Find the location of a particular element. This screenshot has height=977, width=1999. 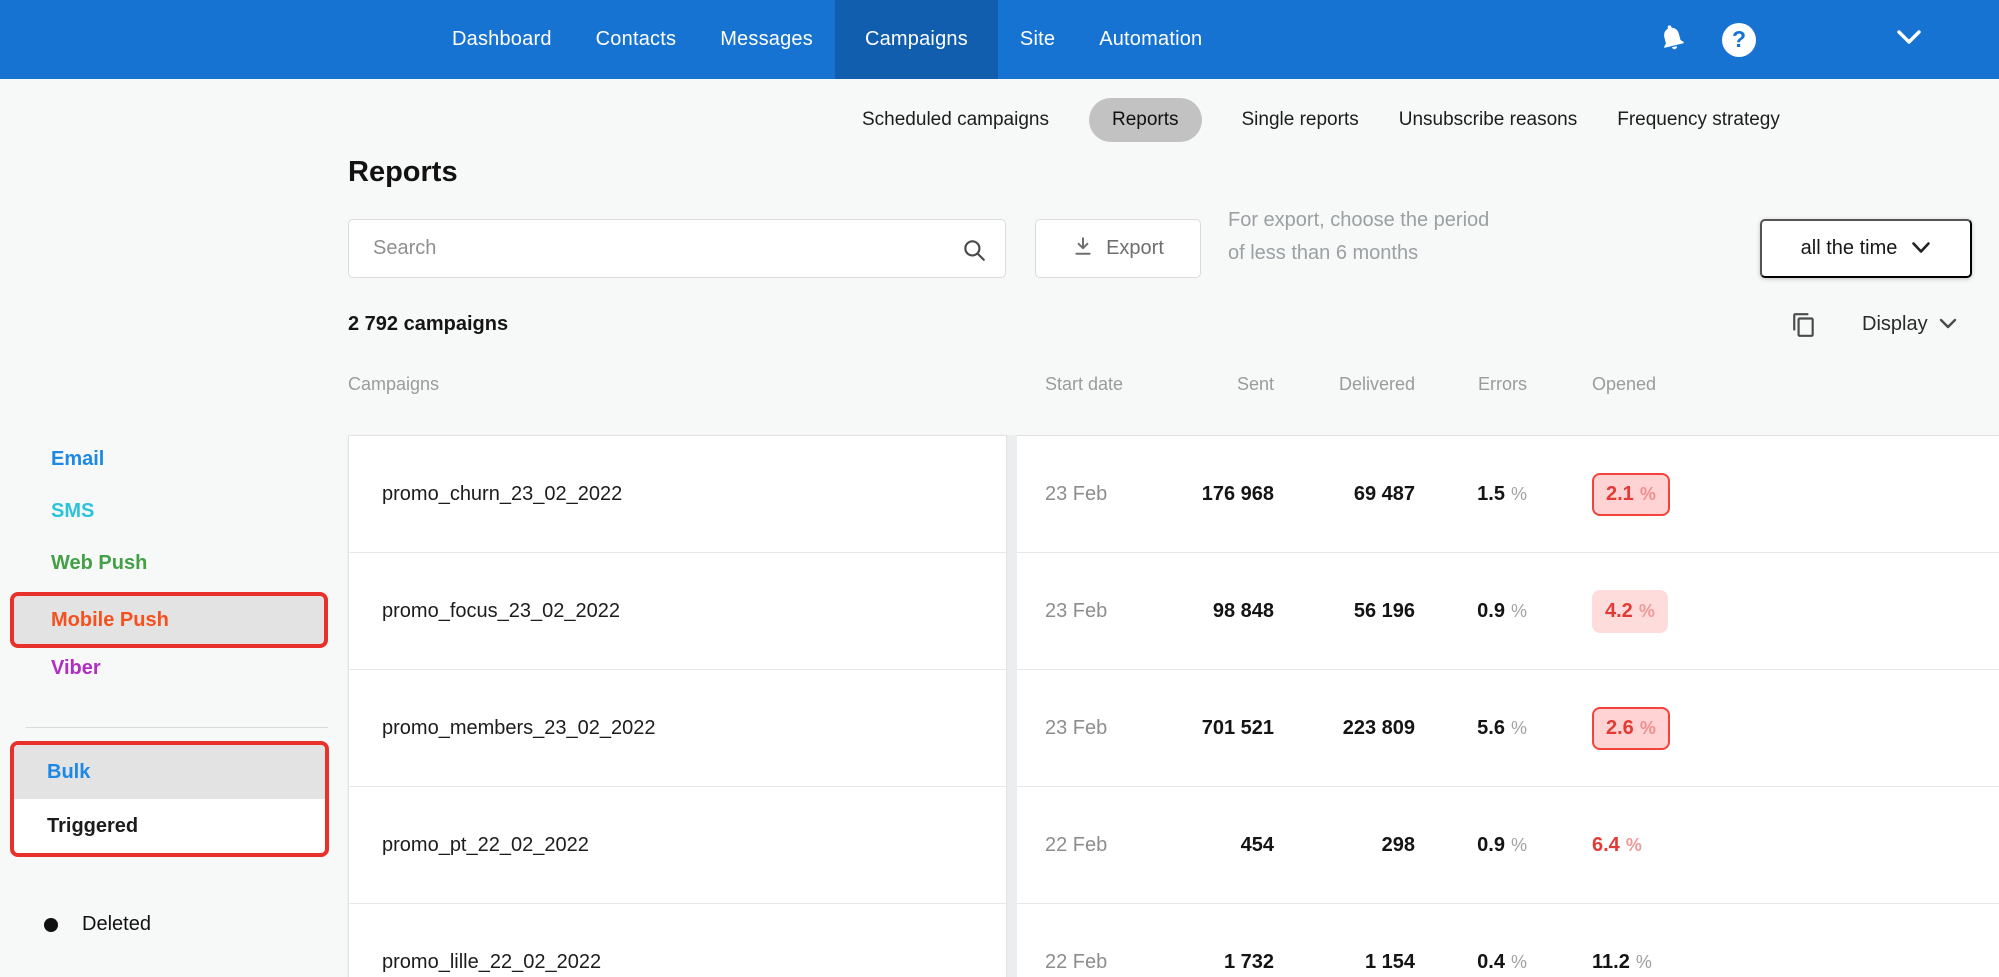

column-header-start-date: Start date is located at coordinates (1084, 384).